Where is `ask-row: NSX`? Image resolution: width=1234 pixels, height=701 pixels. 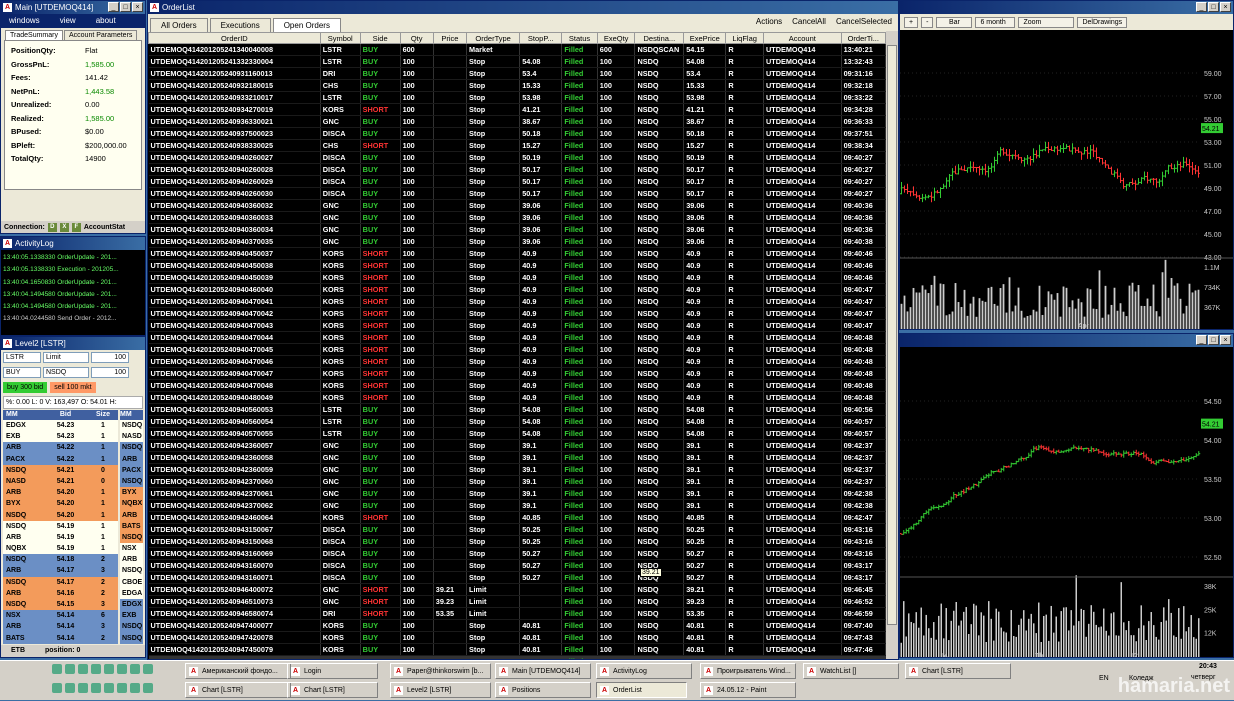
ask-row: NSX is located at coordinates (131, 549).